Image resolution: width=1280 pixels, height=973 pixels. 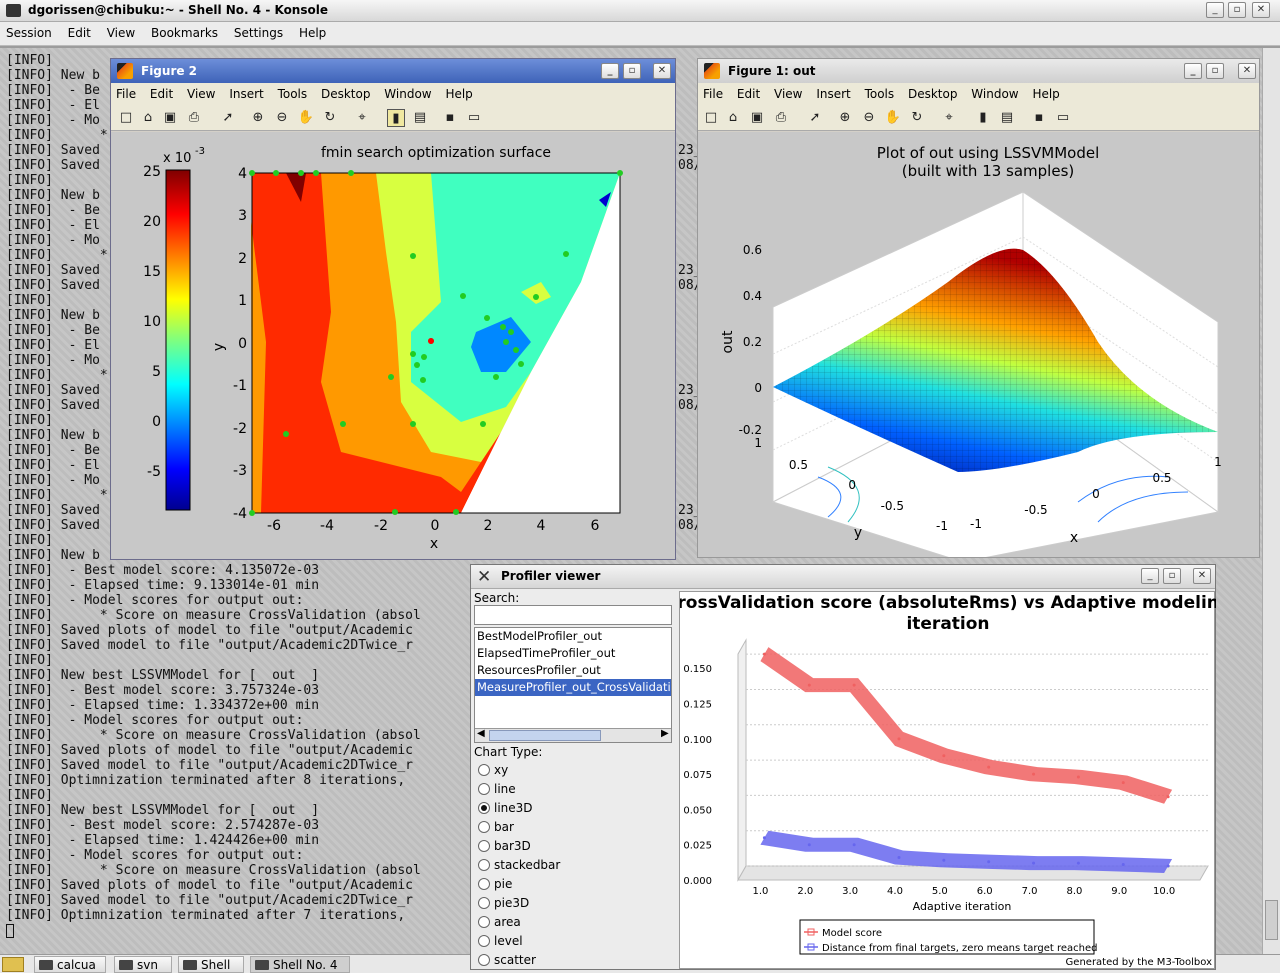 What do you see at coordinates (1150, 576) in the screenshot?
I see `prof-minimize-button: _` at bounding box center [1150, 576].